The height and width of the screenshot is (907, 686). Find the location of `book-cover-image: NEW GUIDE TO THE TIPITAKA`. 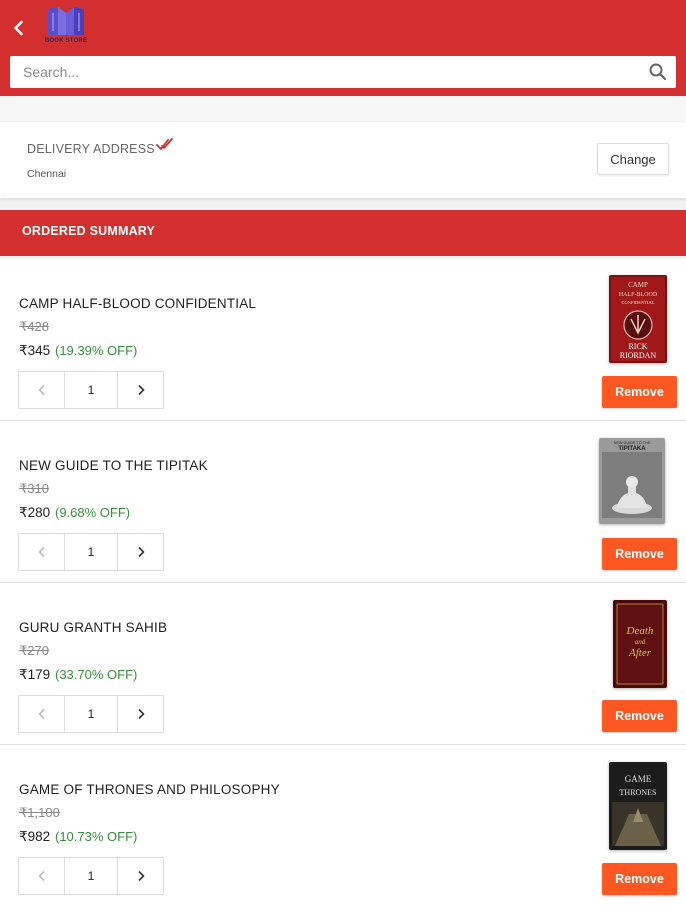

book-cover-image: NEW GUIDE TO THE TIPITAKA is located at coordinates (632, 481).